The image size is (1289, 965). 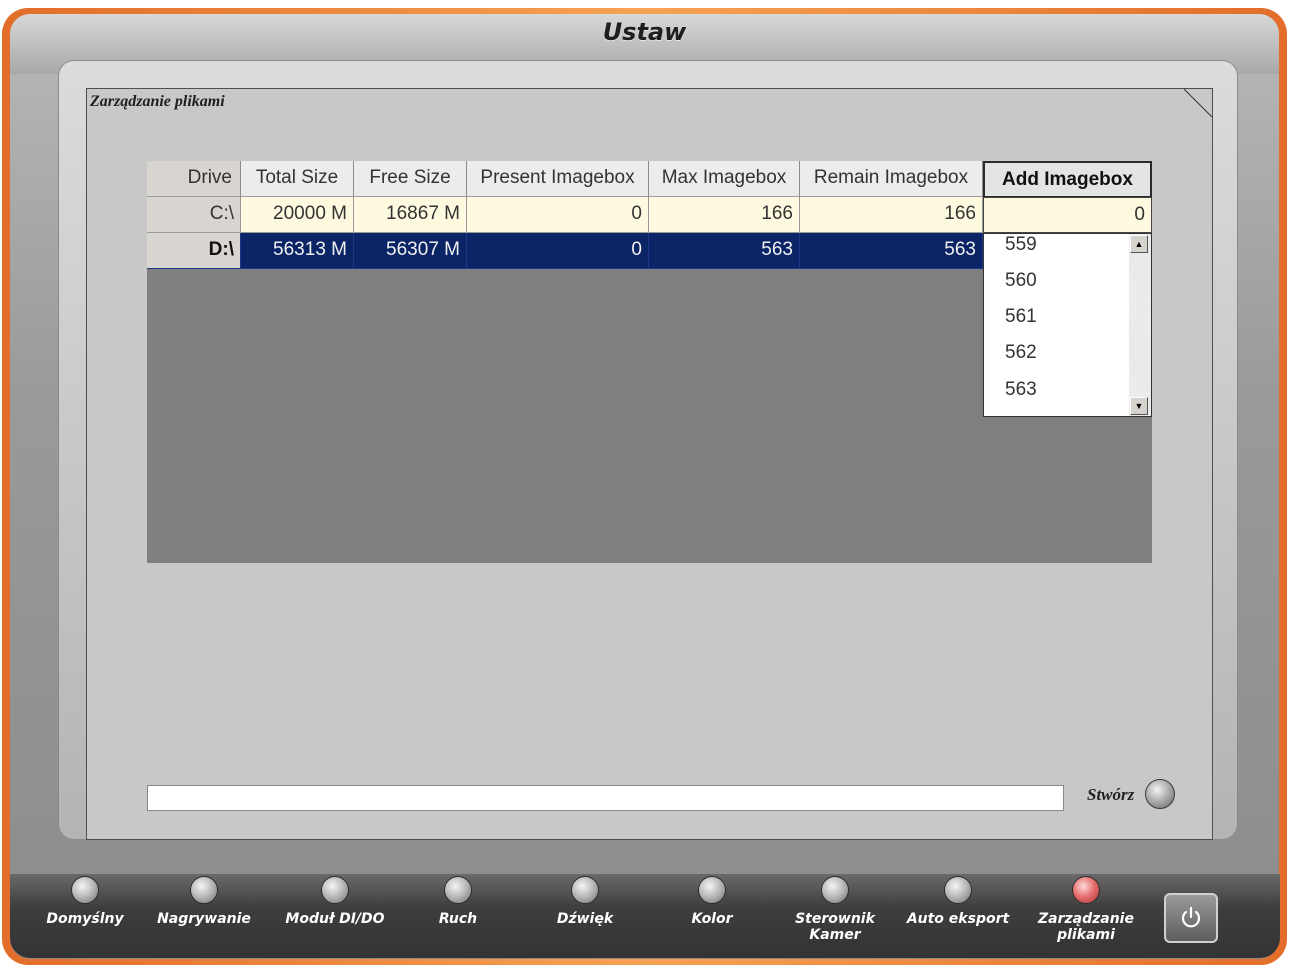 What do you see at coordinates (891, 179) in the screenshot?
I see `header-remain-imagebox: Remain Imagebox` at bounding box center [891, 179].